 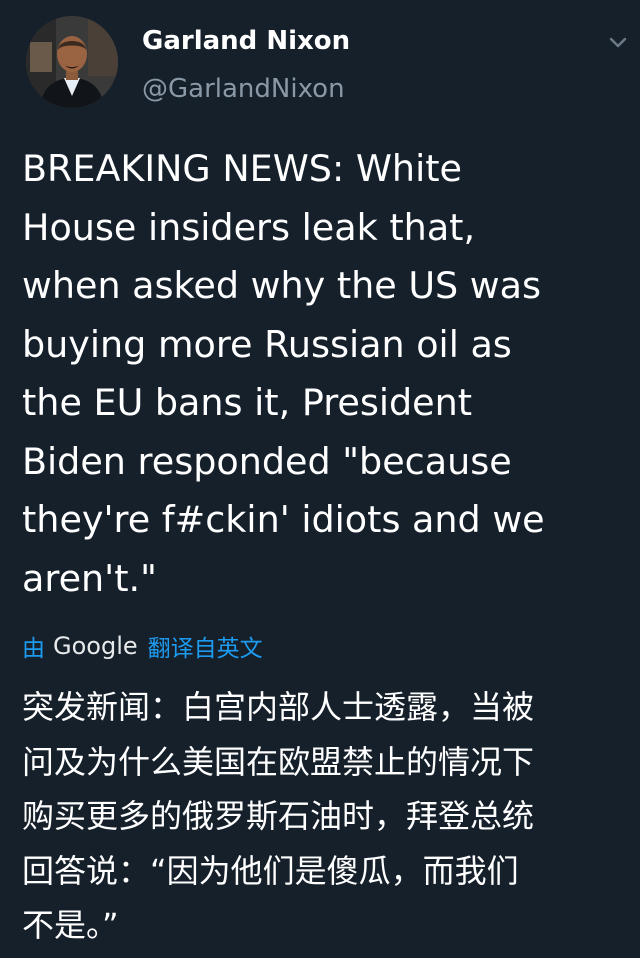 I want to click on profile-photo-icon, so click(x=72, y=62).